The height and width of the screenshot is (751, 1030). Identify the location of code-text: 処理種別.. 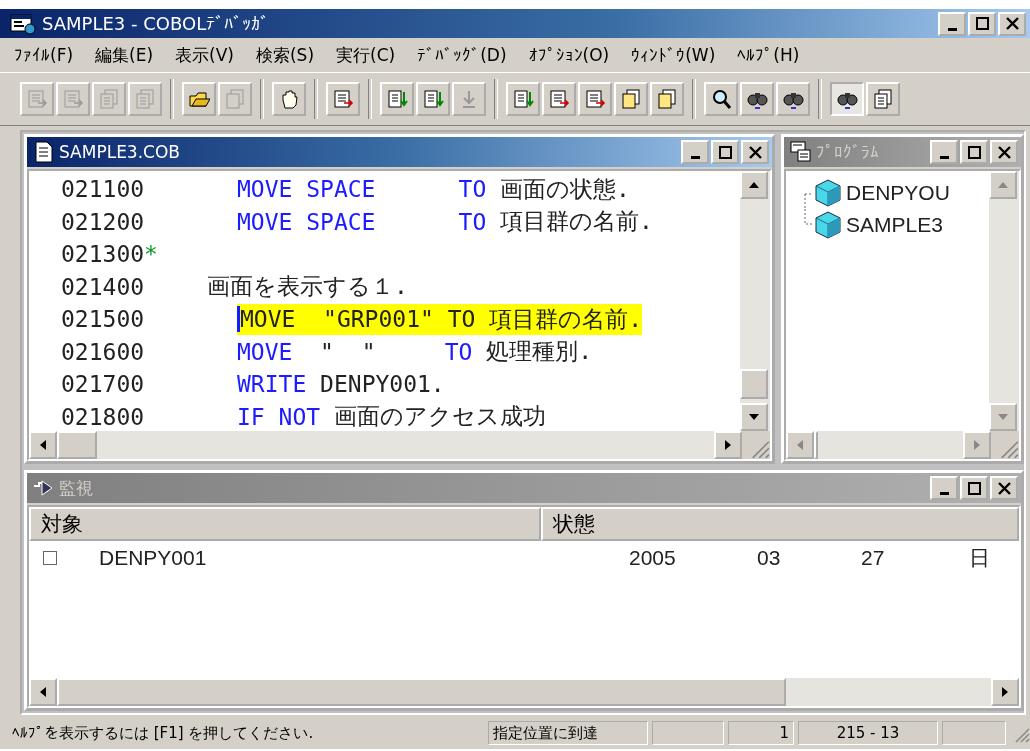
(539, 352).